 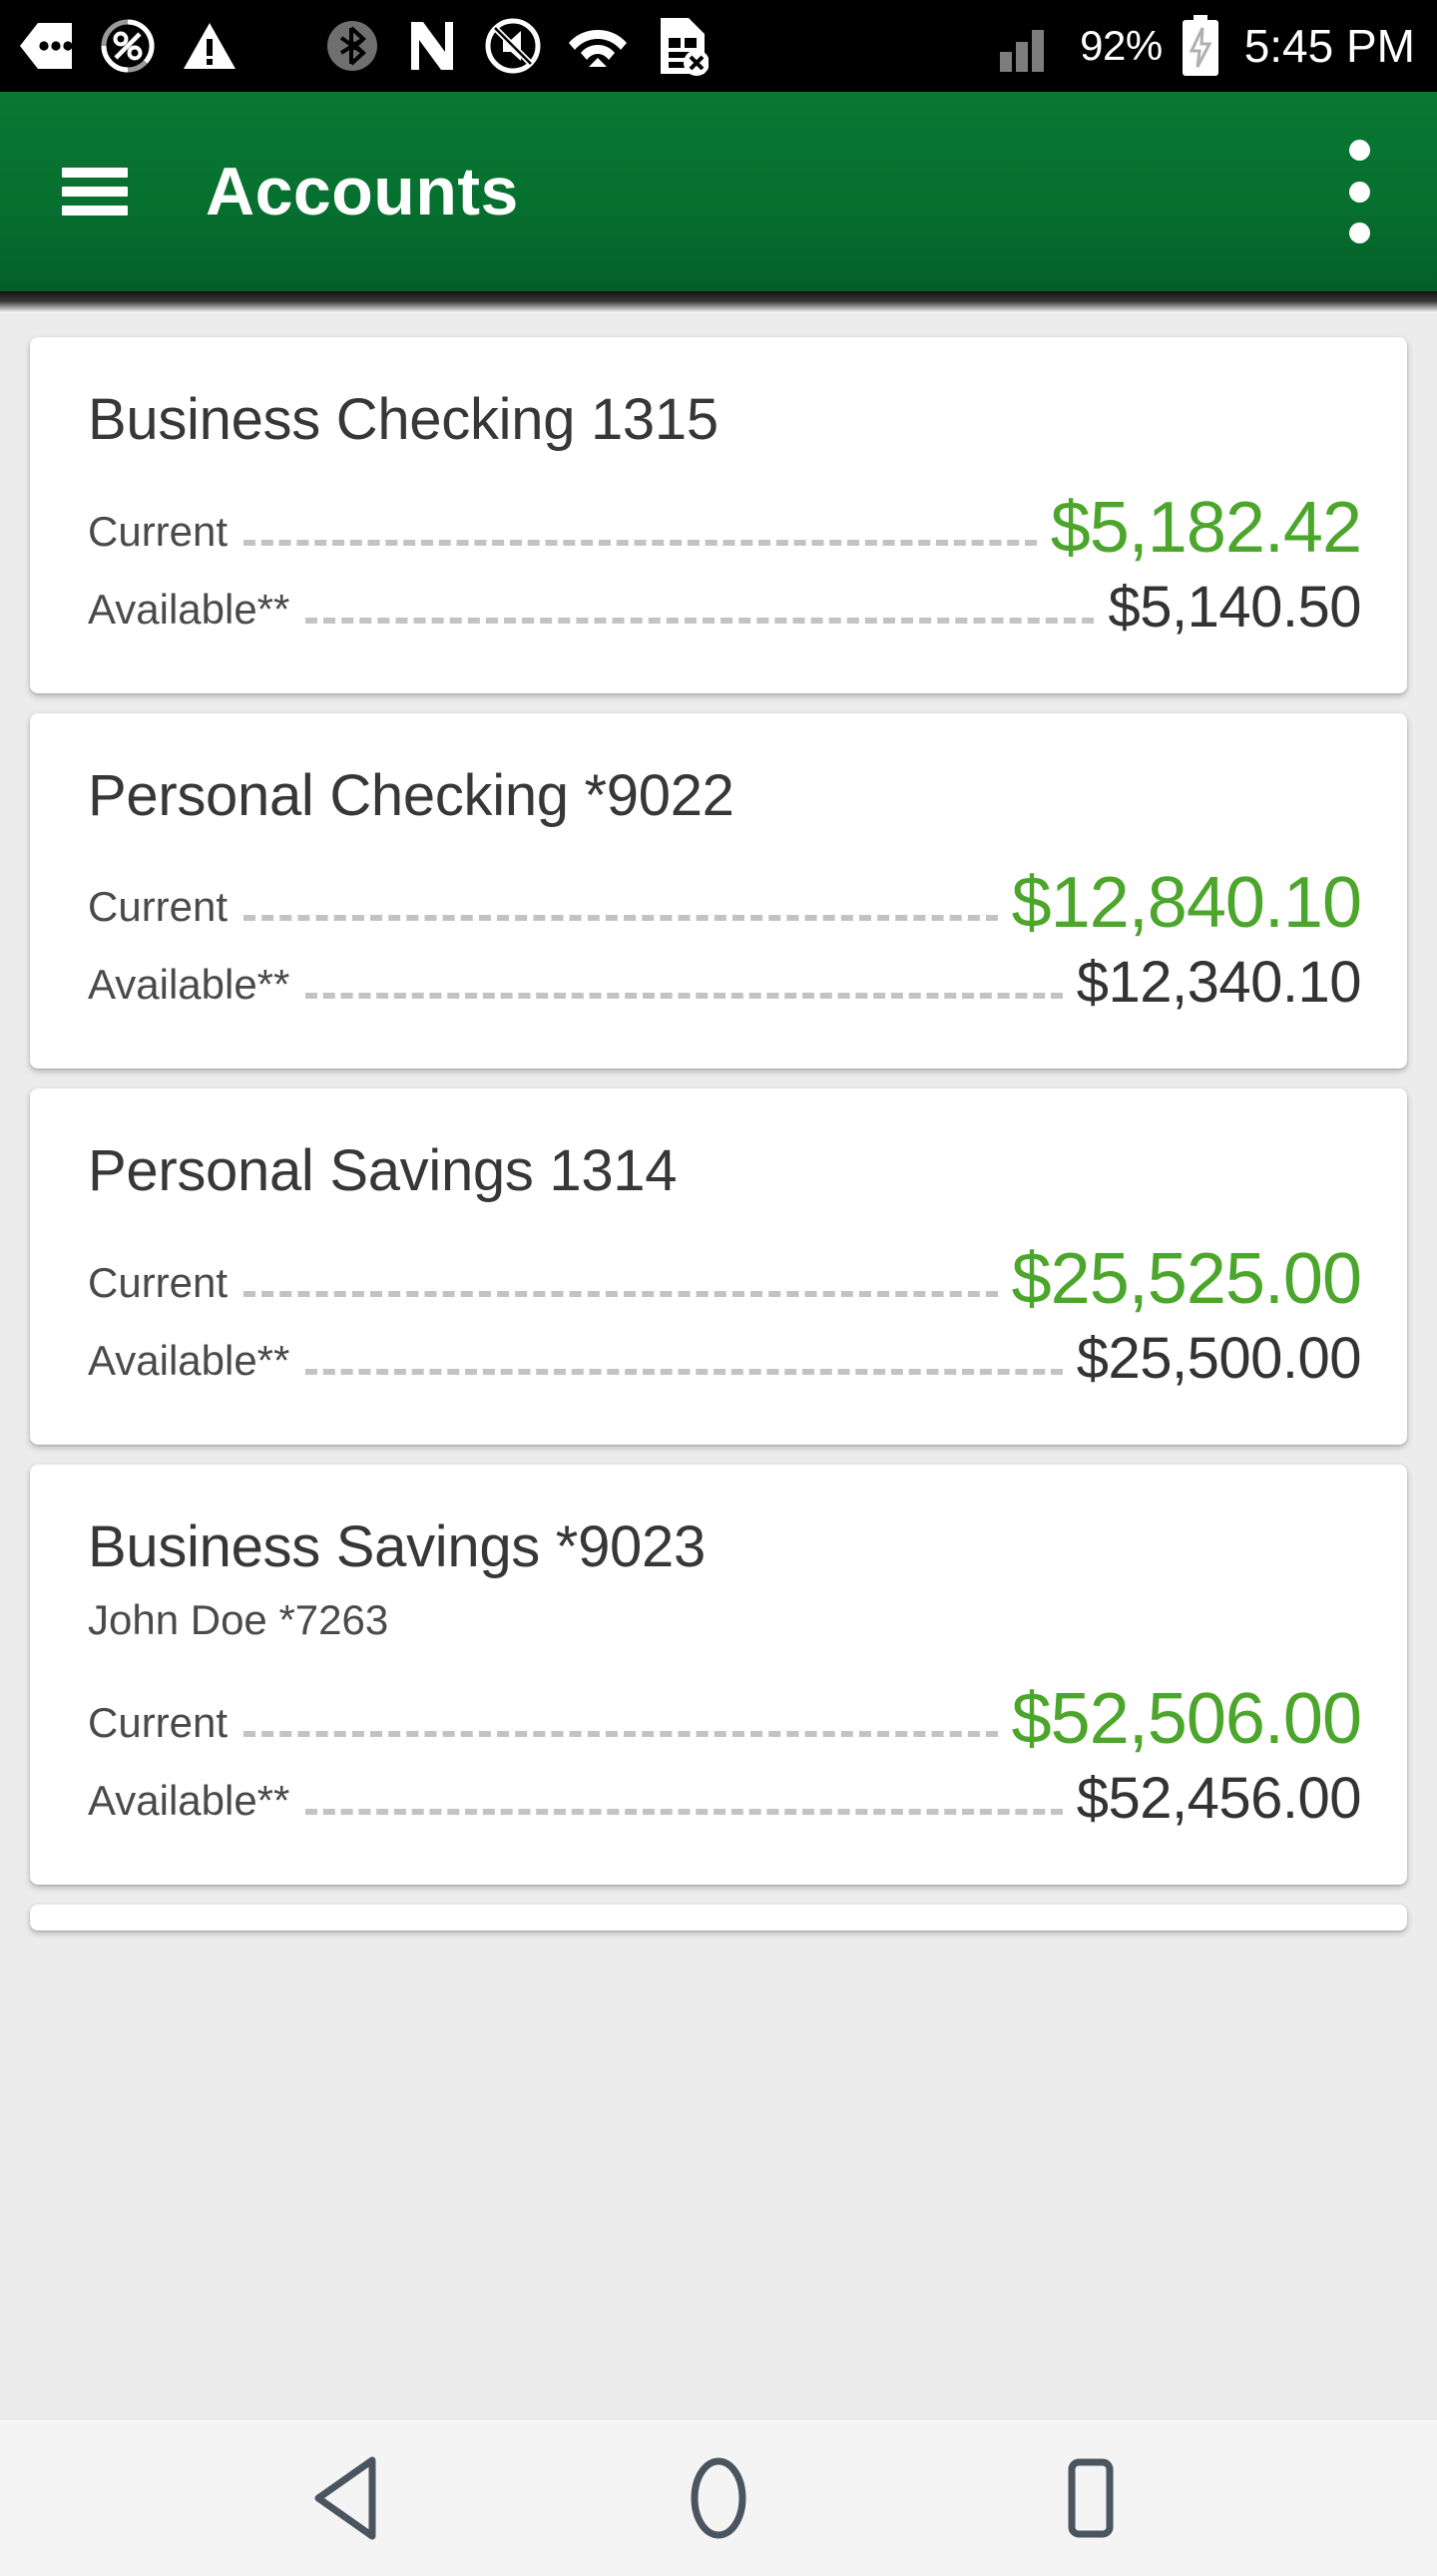 What do you see at coordinates (1219, 1798) in the screenshot?
I see `available-balance-value: $52,456.00` at bounding box center [1219, 1798].